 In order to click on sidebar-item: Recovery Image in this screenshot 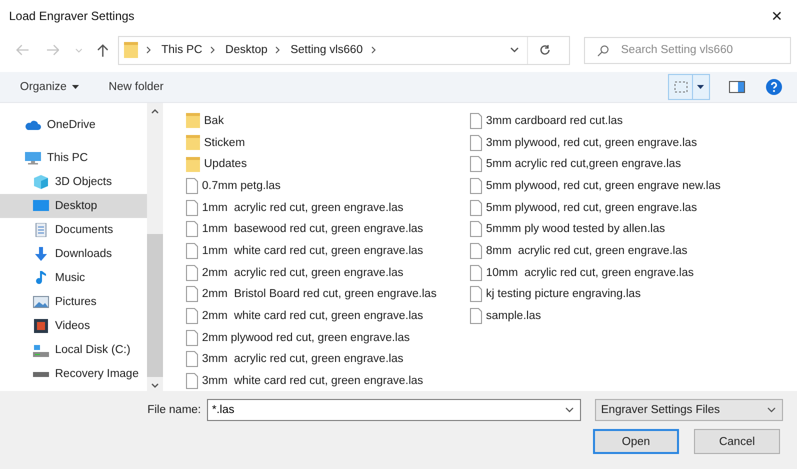, I will do `click(73, 374)`.